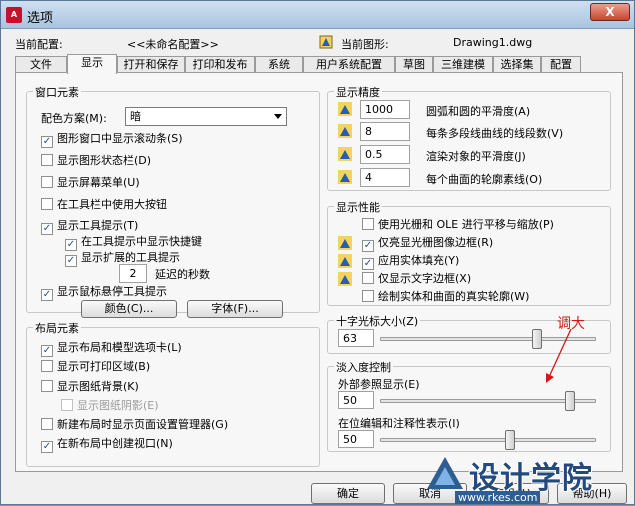  What do you see at coordinates (488, 401) in the screenshot?
I see `xref-fade-slider-track` at bounding box center [488, 401].